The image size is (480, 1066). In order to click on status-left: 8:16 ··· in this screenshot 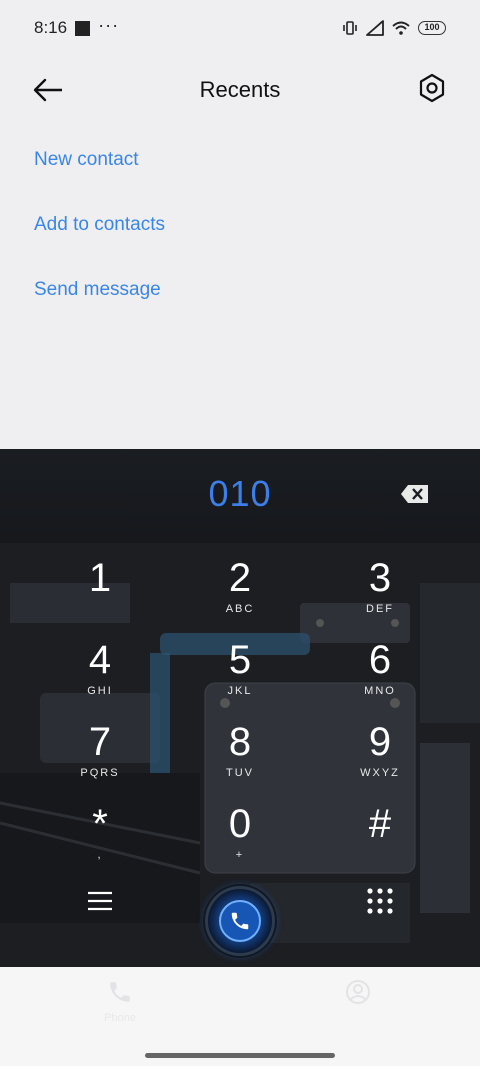, I will do `click(77, 26)`.